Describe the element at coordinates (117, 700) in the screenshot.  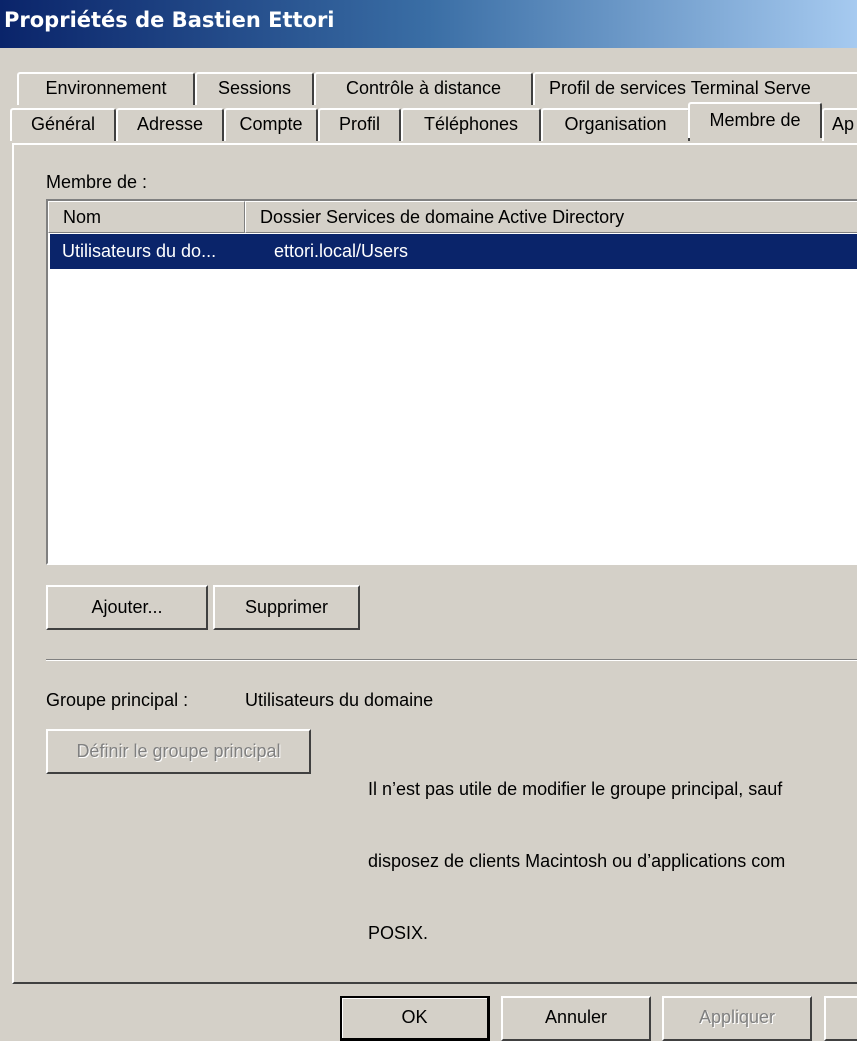
I see `primary-group-label: Groupe principal :` at that location.